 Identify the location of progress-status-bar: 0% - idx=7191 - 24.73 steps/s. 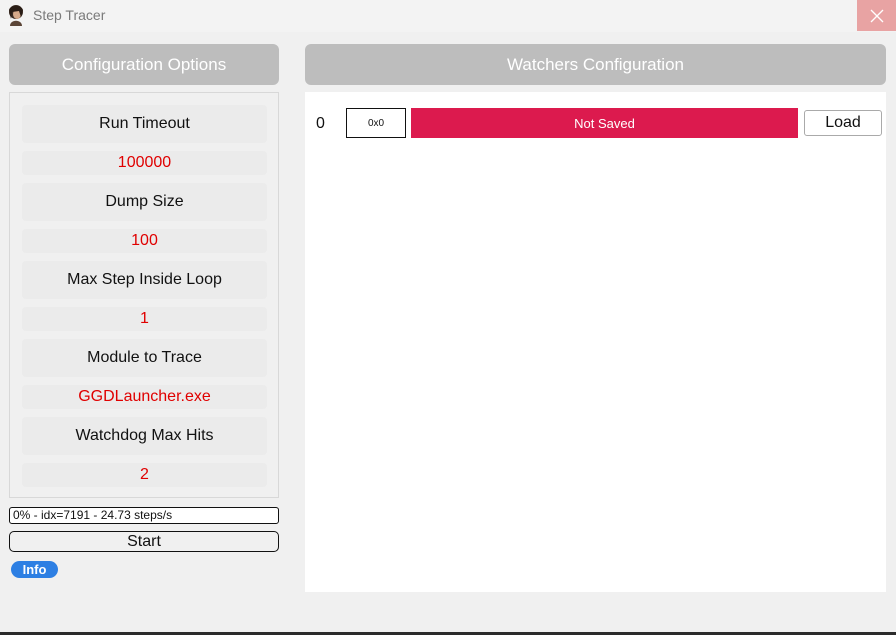
(144, 515).